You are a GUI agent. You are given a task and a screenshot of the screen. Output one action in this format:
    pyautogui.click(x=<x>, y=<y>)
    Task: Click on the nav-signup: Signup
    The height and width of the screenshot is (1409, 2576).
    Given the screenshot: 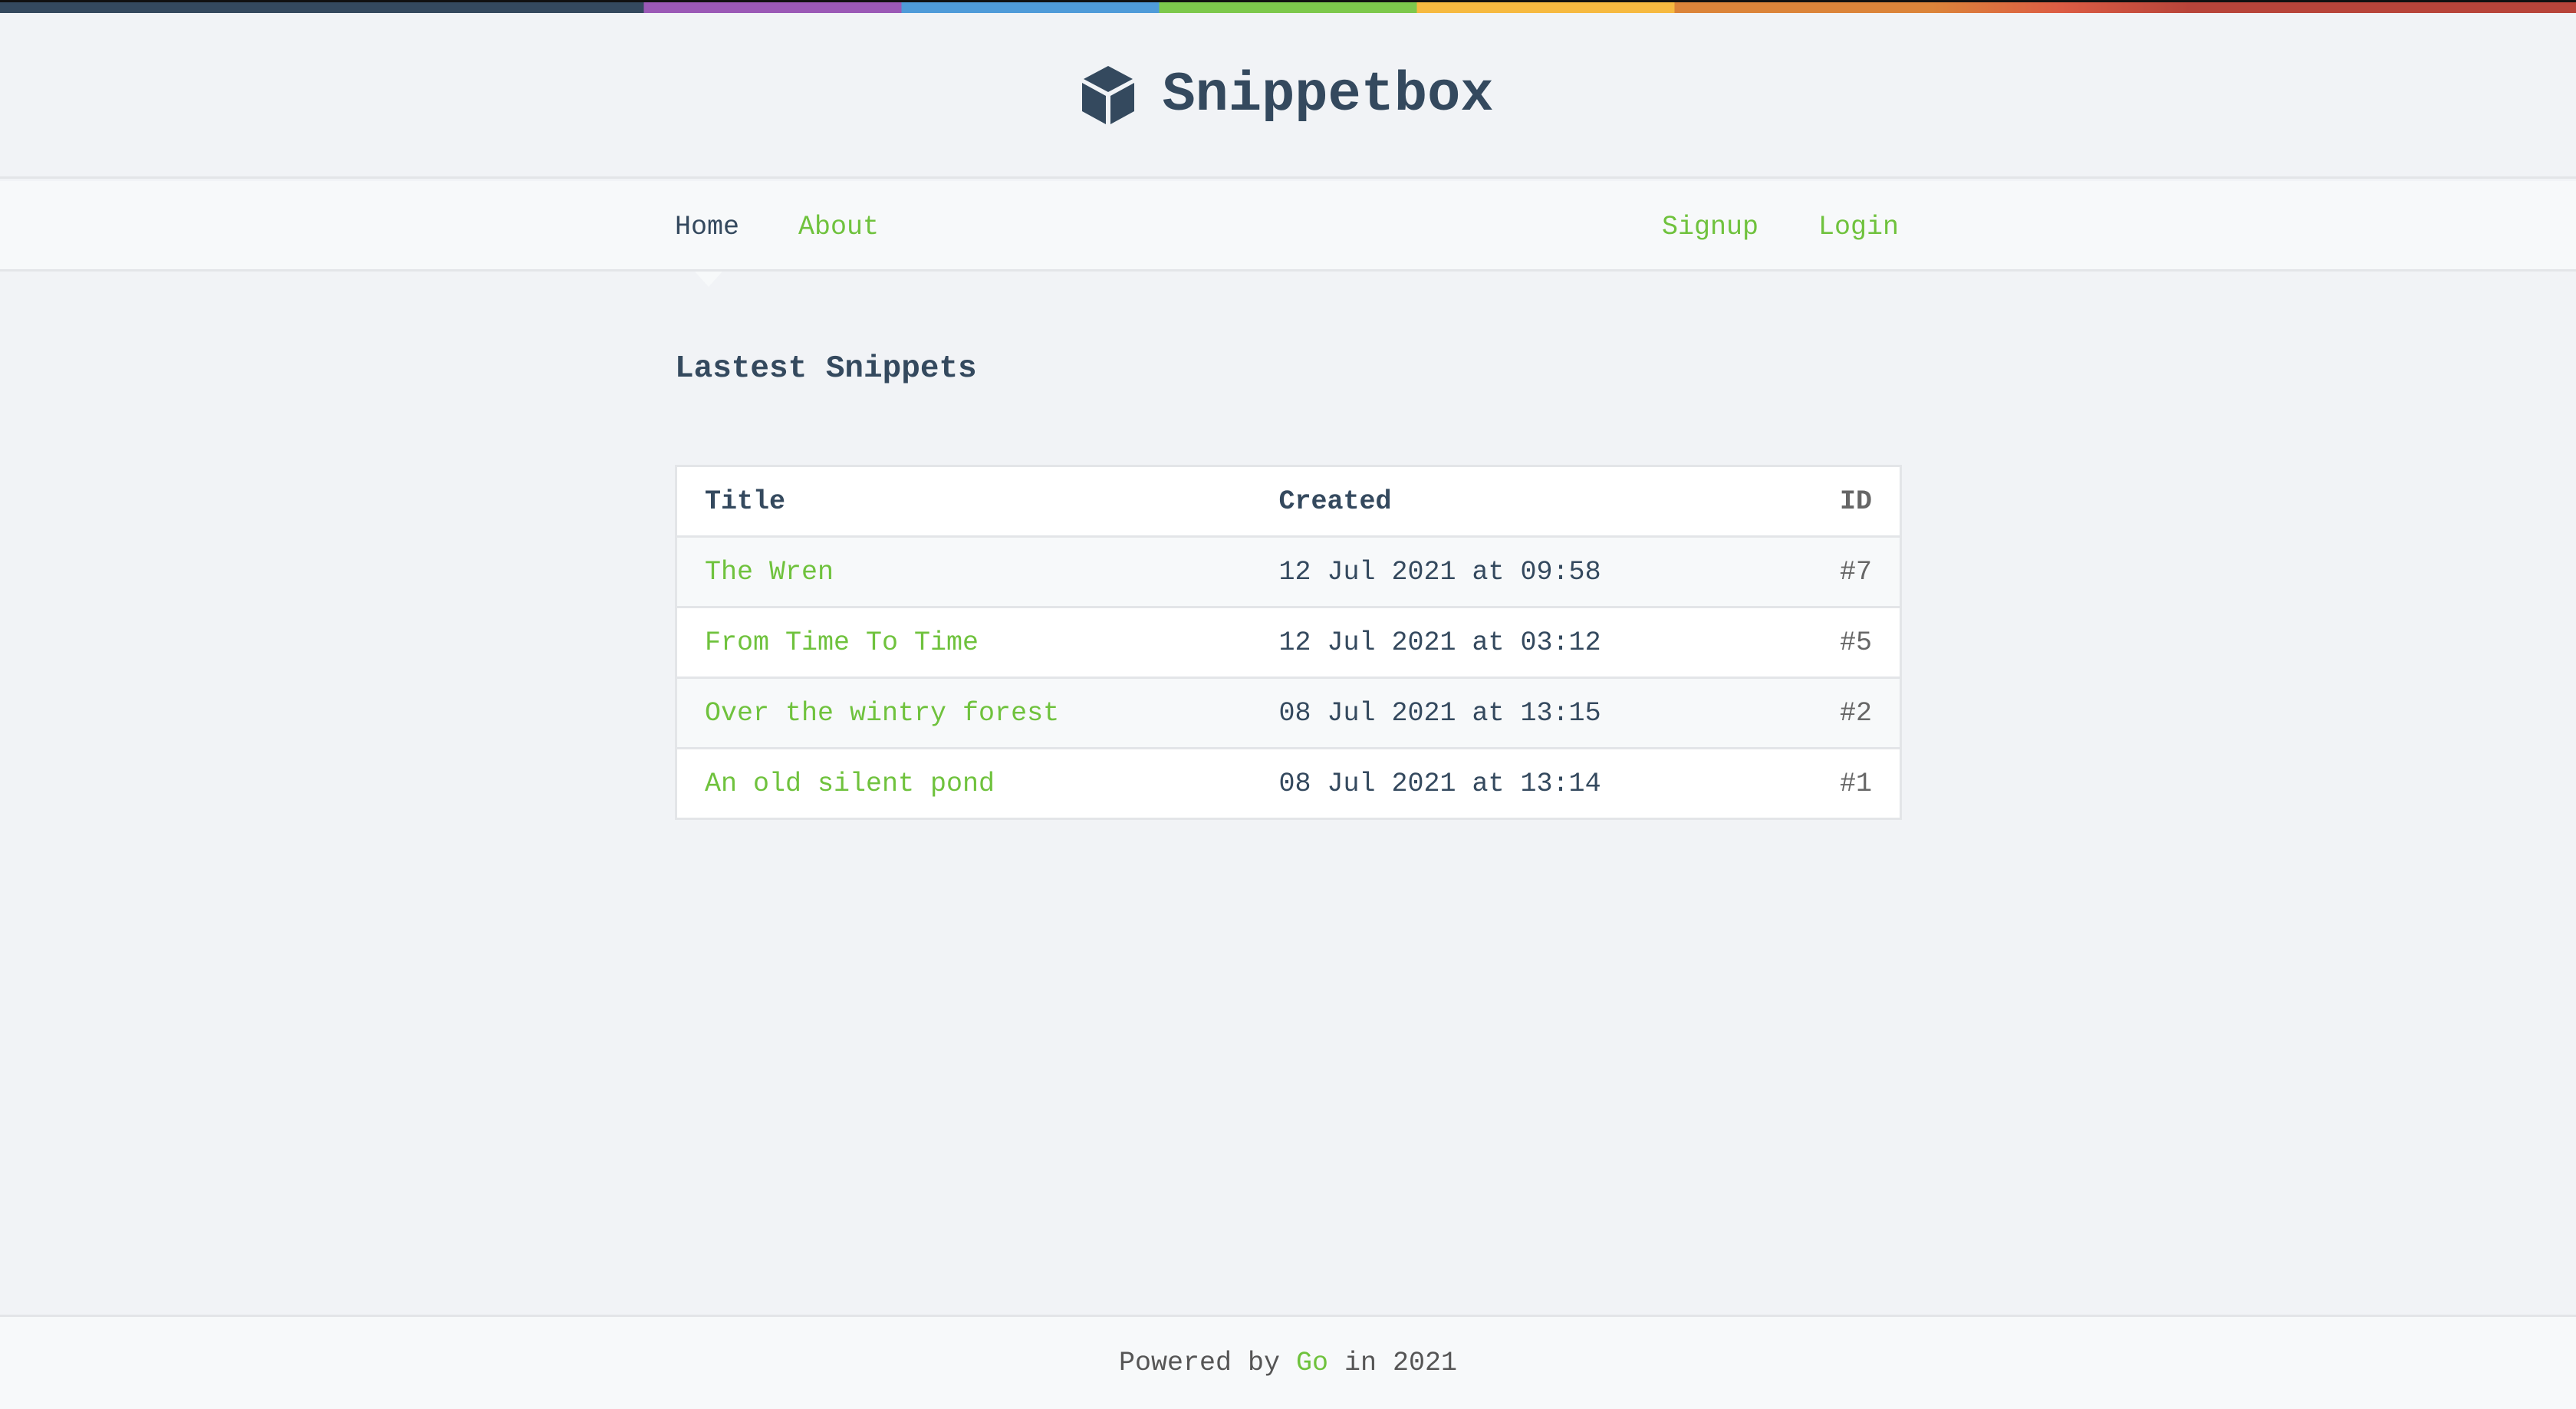 What is the action you would take?
    pyautogui.click(x=1710, y=227)
    